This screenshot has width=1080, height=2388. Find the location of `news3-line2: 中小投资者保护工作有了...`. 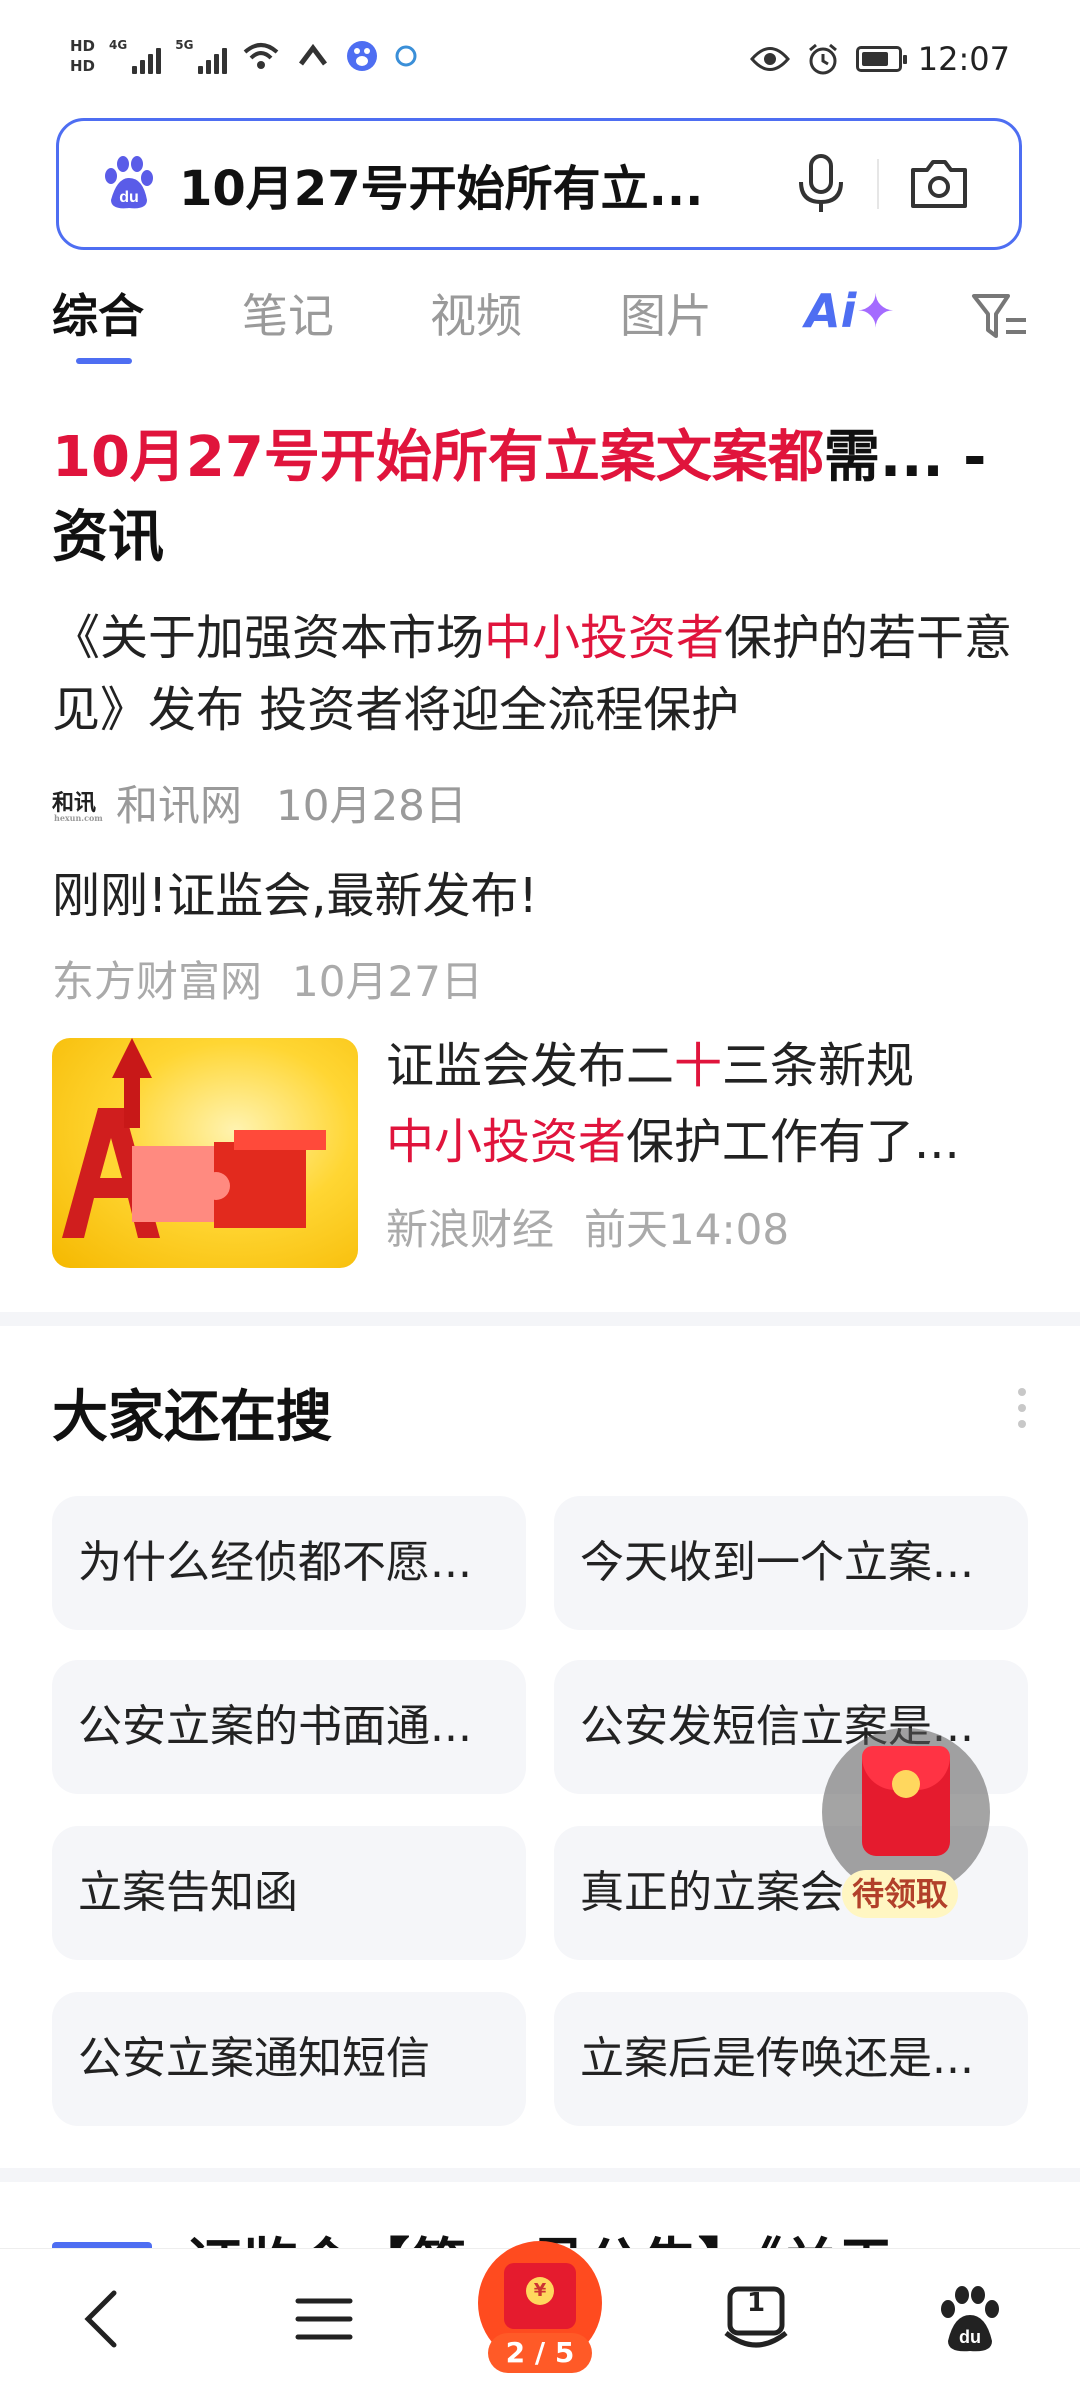

news3-line2: 中小投资者保护工作有了... is located at coordinates (706, 1142).